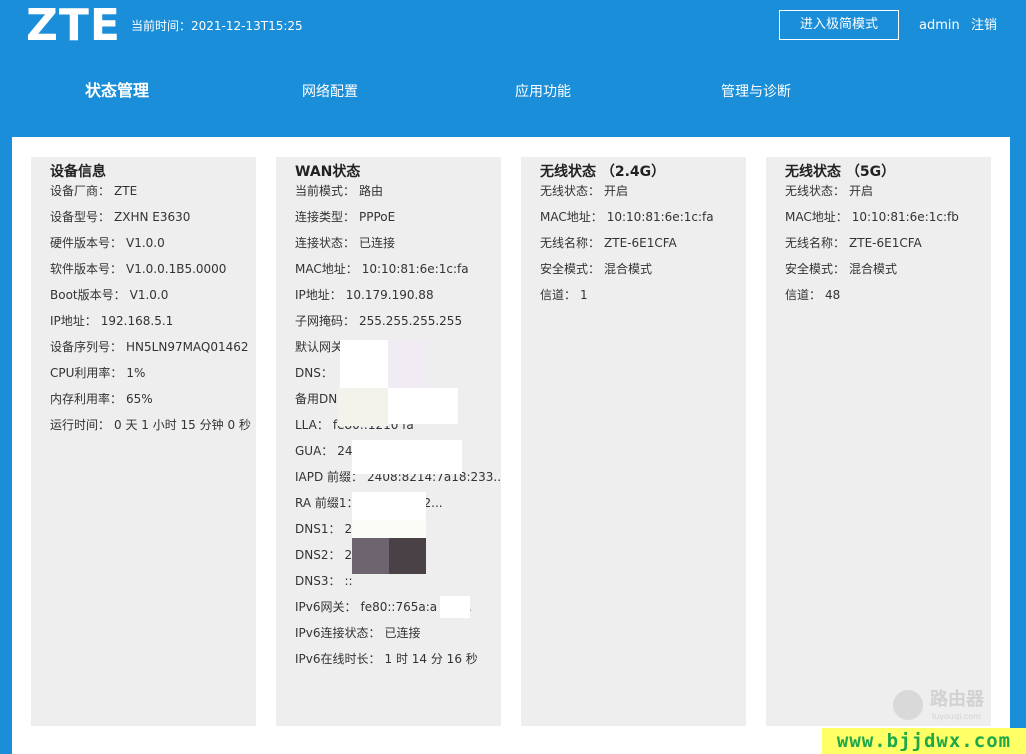  I want to click on info-value: 1%, so click(136, 373).